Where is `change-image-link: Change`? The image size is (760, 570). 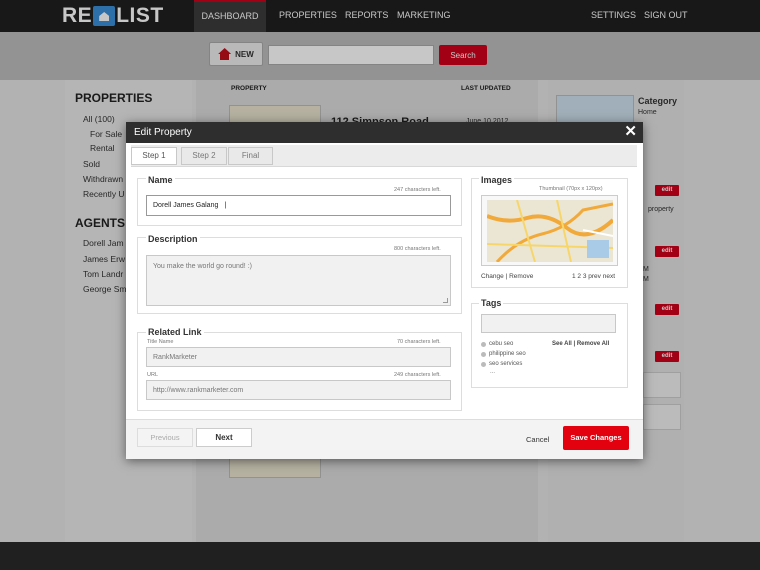 change-image-link: Change is located at coordinates (492, 276).